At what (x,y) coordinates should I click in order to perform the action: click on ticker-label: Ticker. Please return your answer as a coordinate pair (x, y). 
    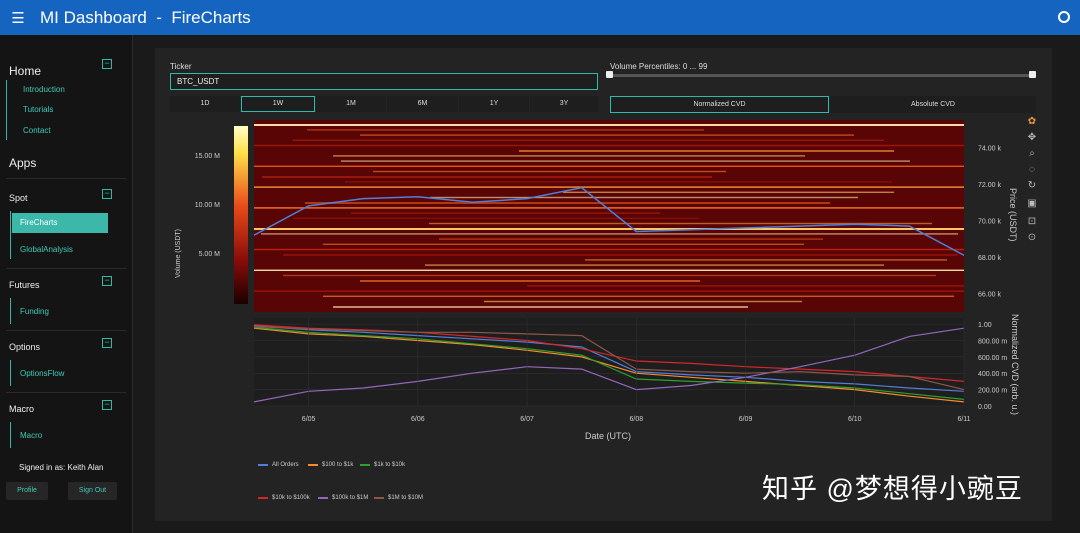
    Looking at the image, I should click on (181, 66).